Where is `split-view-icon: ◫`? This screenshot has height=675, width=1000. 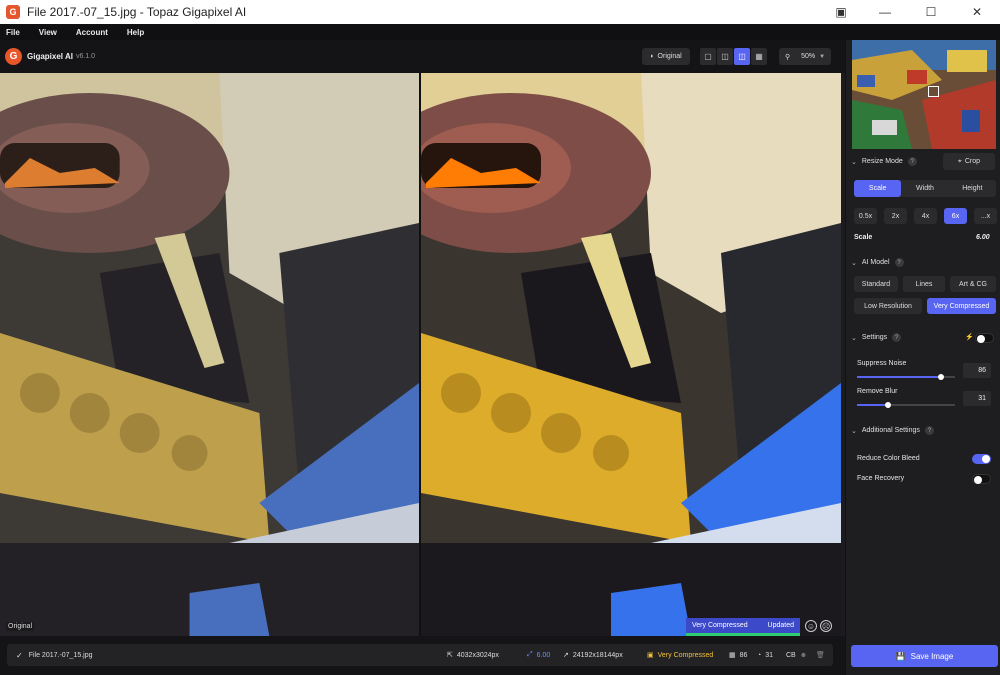
split-view-icon: ◫ is located at coordinates (725, 56).